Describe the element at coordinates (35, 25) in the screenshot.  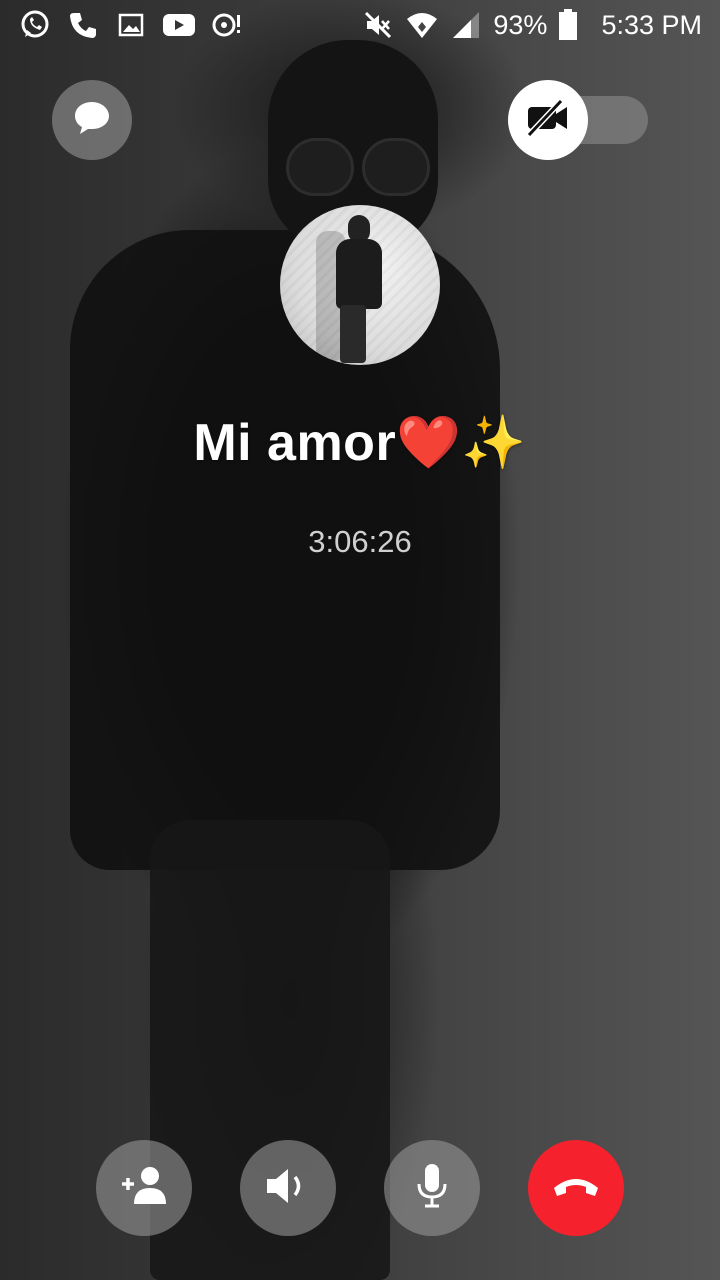
I see `whatsapp-icon` at that location.